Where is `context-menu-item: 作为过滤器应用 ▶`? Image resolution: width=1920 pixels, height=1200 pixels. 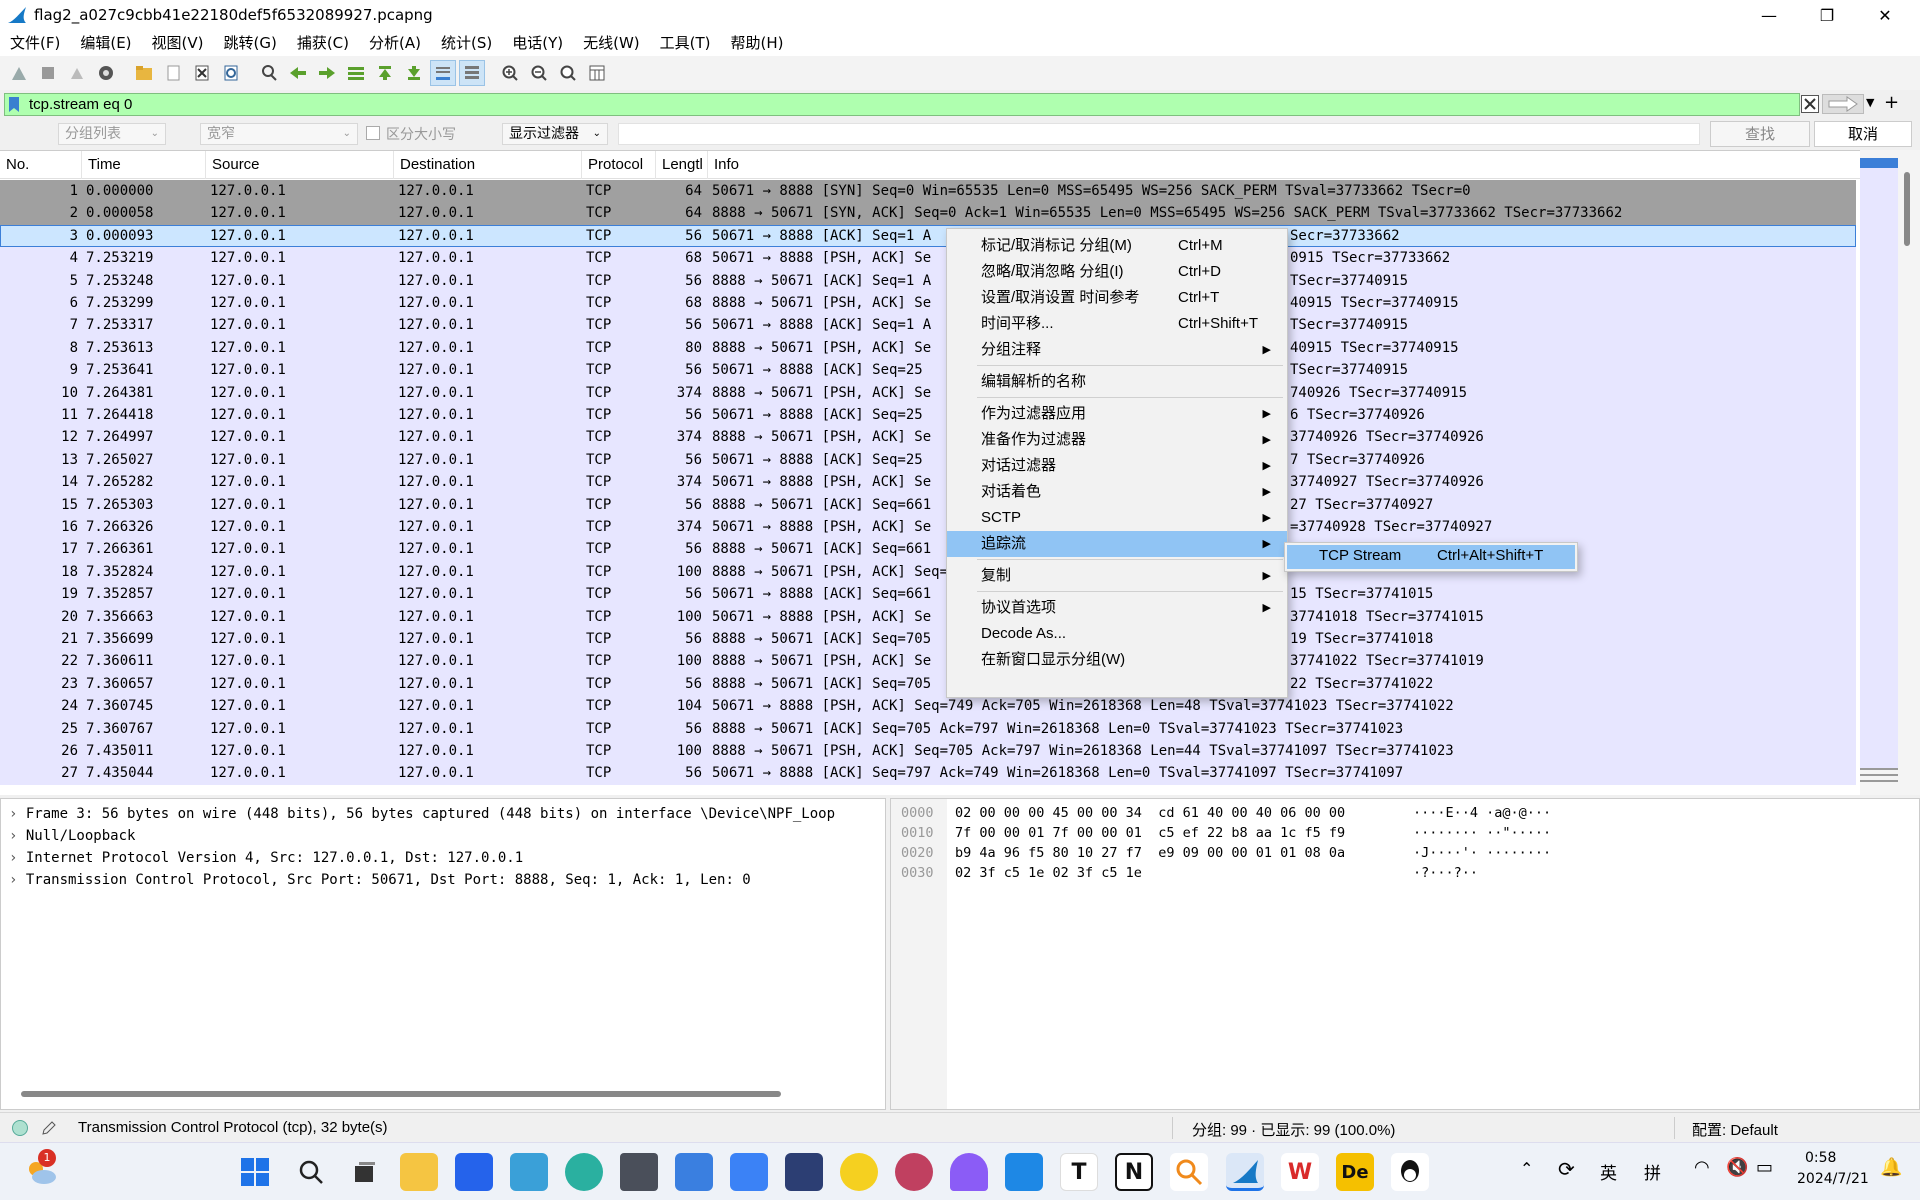 context-menu-item: 作为过滤器应用 ▶ is located at coordinates (1117, 414).